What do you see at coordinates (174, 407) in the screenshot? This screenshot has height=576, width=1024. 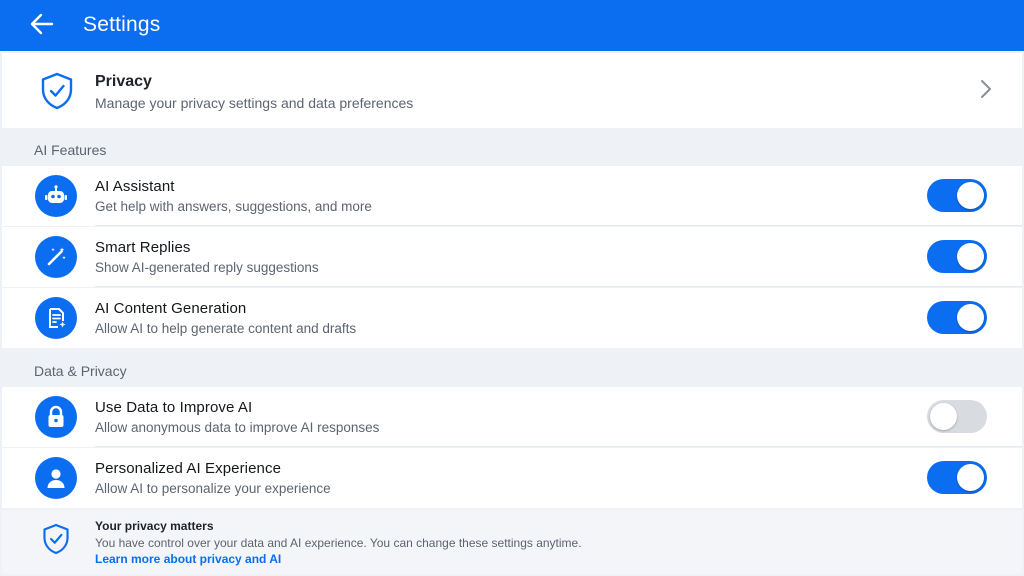 I see `setting-title: Use Data to Improve AI` at bounding box center [174, 407].